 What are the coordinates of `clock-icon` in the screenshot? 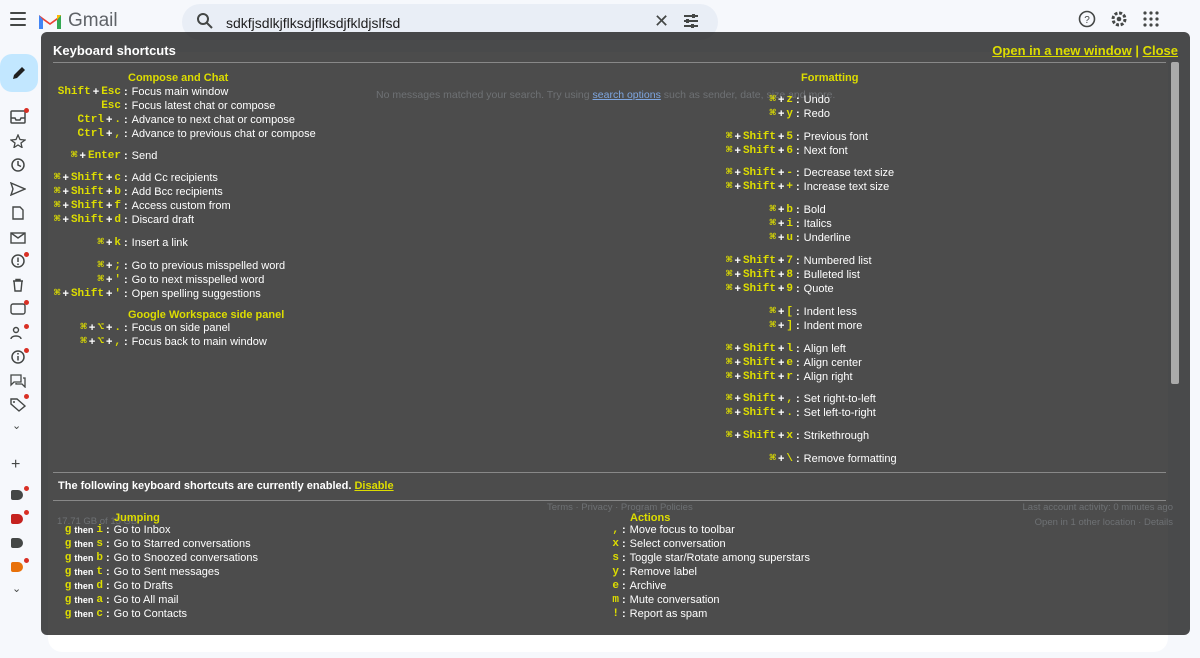 It's located at (18, 165).